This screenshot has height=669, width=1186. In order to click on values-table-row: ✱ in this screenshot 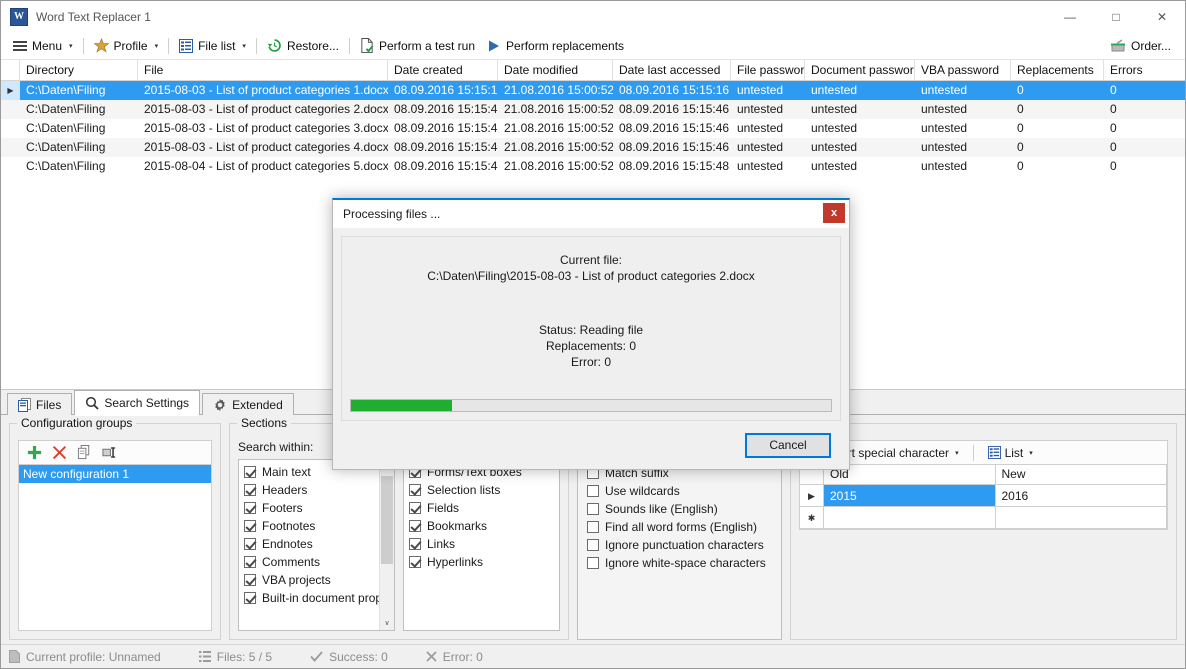, I will do `click(983, 518)`.